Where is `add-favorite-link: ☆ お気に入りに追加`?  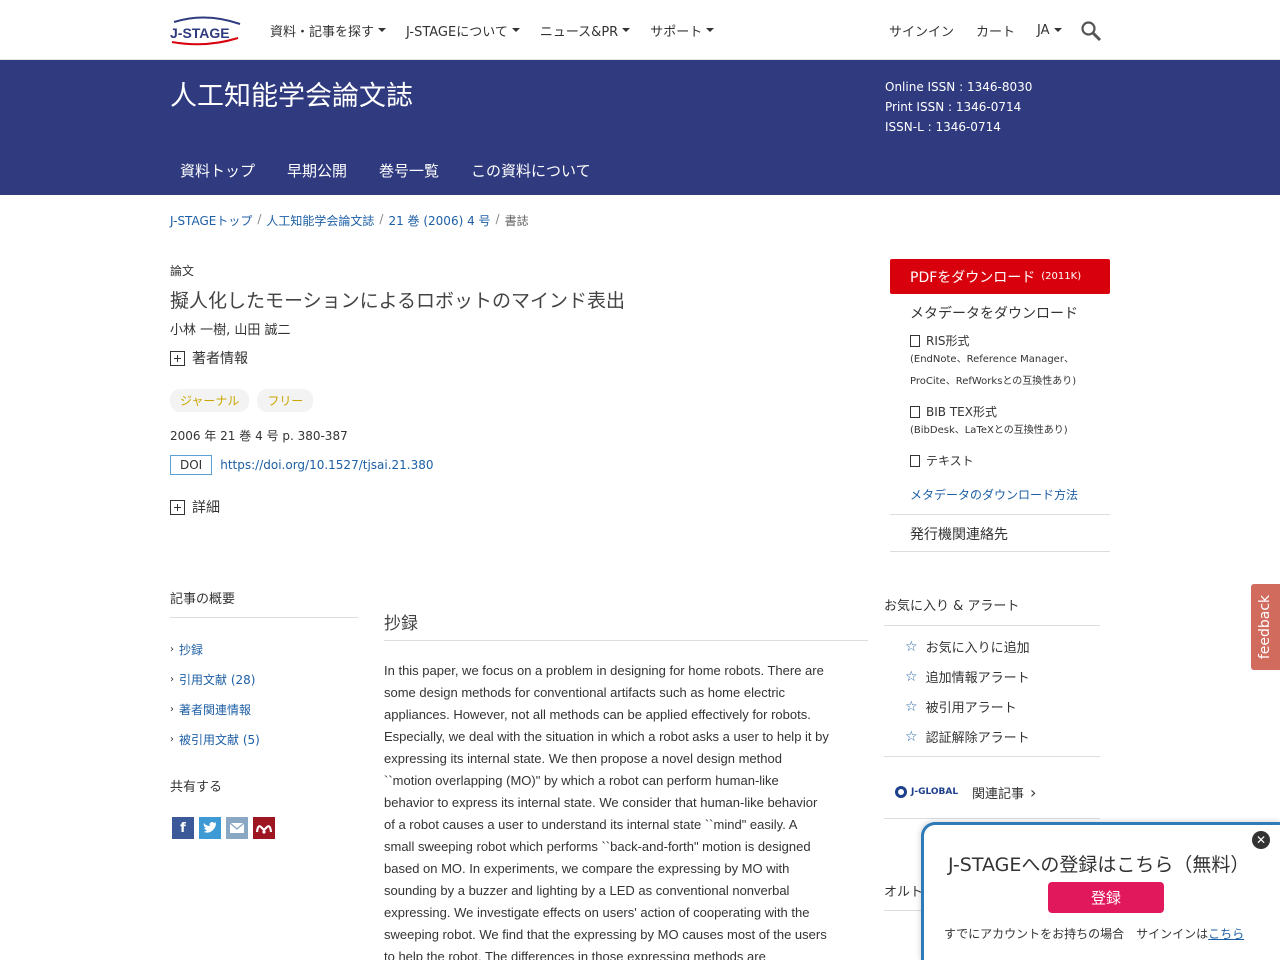
add-favorite-link: ☆ お気に入りに追加 is located at coordinates (967, 647).